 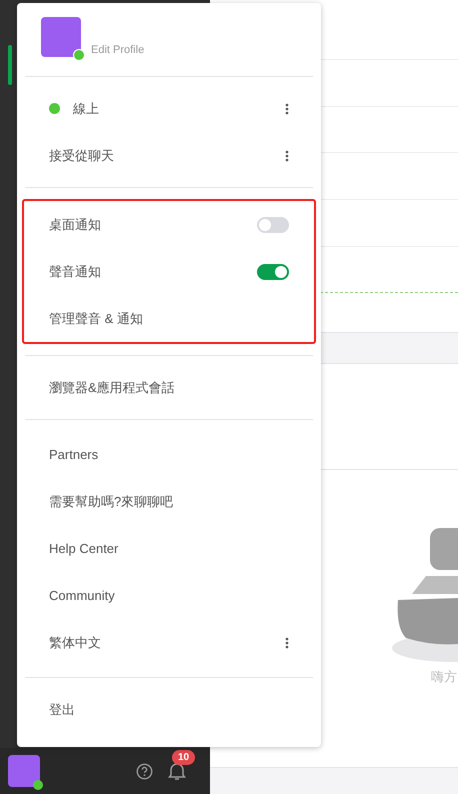 I want to click on menu-item: 聲音通知, so click(x=153, y=272).